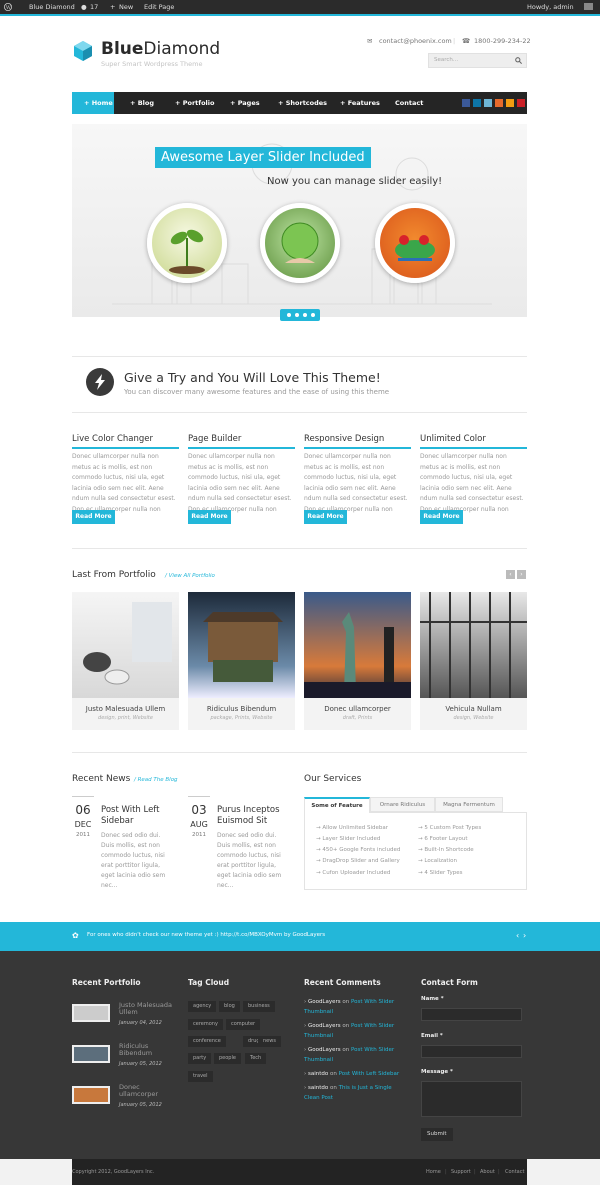  Describe the element at coordinates (75, 935) in the screenshot. I see `twitter-icon: ✿` at that location.